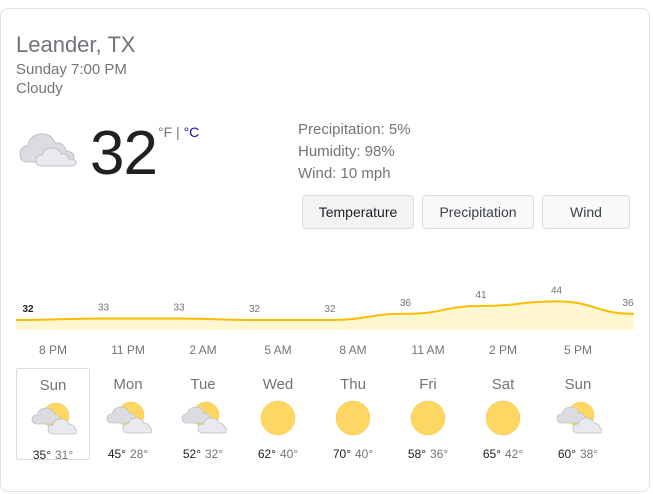 The height and width of the screenshot is (494, 653). Describe the element at coordinates (165, 132) in the screenshot. I see `unit-fahrenheit: °F` at that location.